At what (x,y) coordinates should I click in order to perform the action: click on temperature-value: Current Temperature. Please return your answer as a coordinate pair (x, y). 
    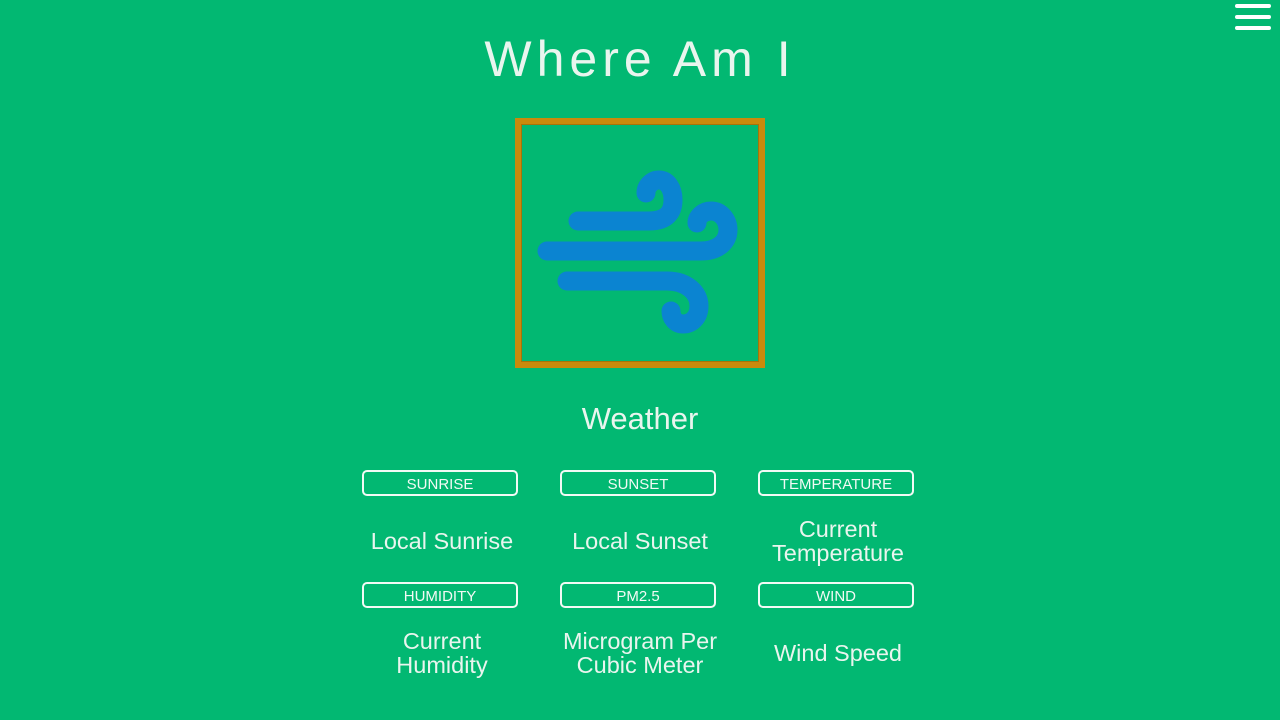
    Looking at the image, I should click on (838, 541).